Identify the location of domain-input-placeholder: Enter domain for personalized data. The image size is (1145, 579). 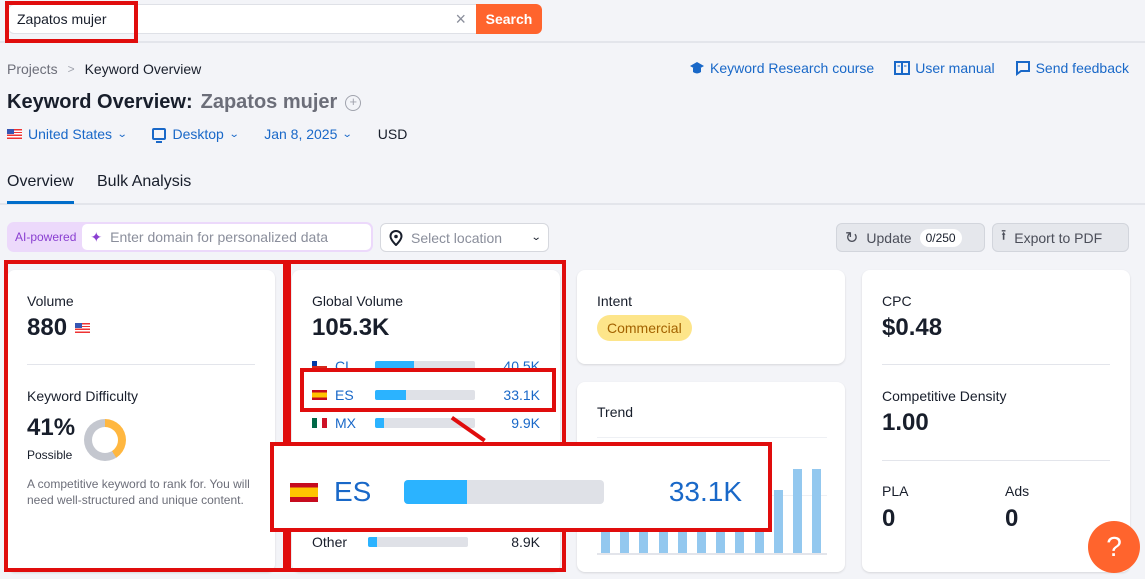
(219, 237).